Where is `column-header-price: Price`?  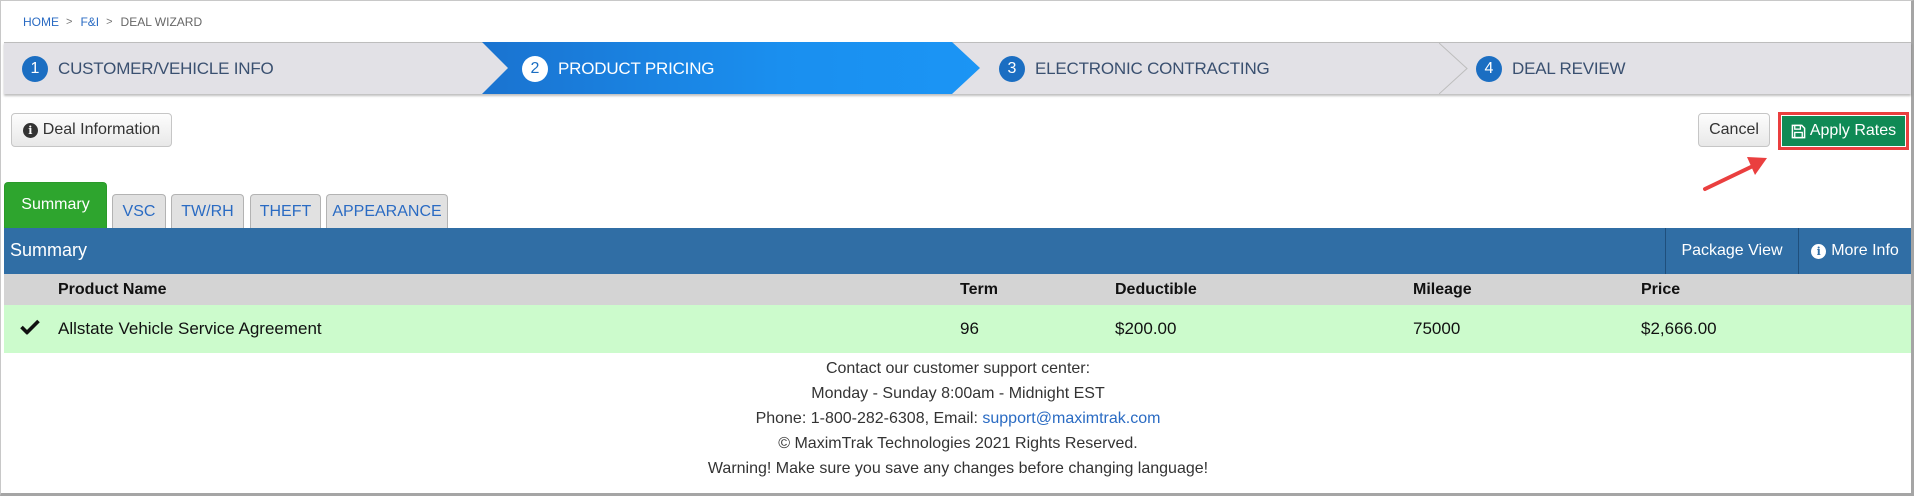
column-header-price: Price is located at coordinates (1661, 289).